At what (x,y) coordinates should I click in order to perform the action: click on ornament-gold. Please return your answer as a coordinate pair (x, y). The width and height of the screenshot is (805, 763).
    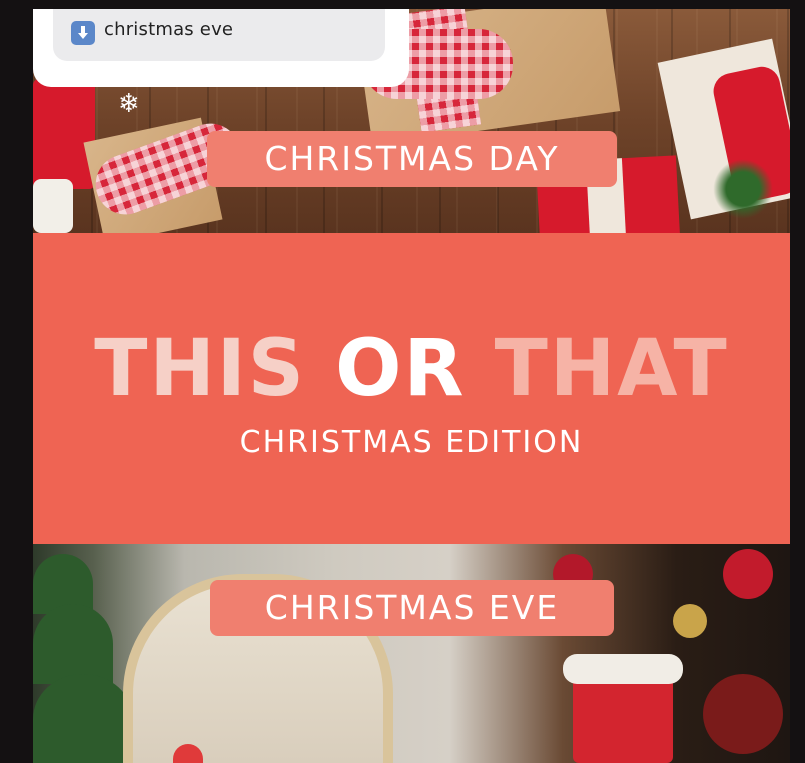
    Looking at the image, I should click on (690, 621).